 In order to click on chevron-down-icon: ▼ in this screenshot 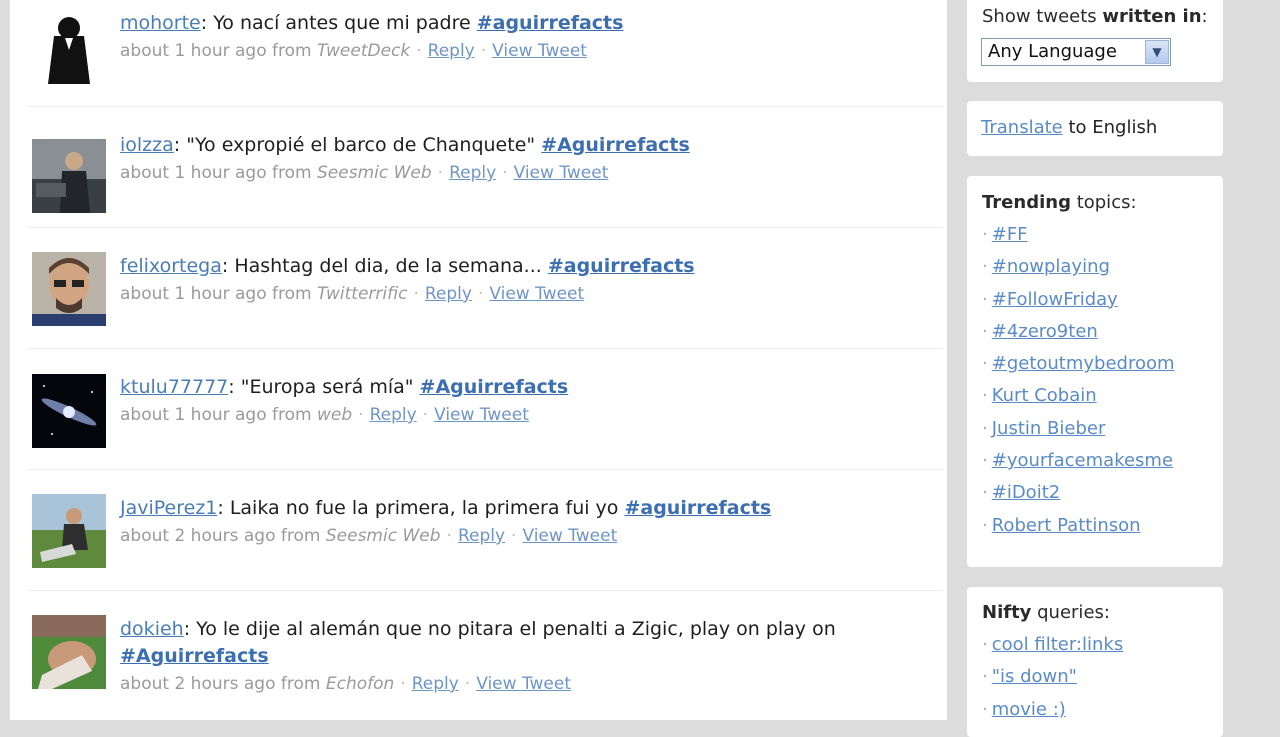, I will do `click(1157, 52)`.